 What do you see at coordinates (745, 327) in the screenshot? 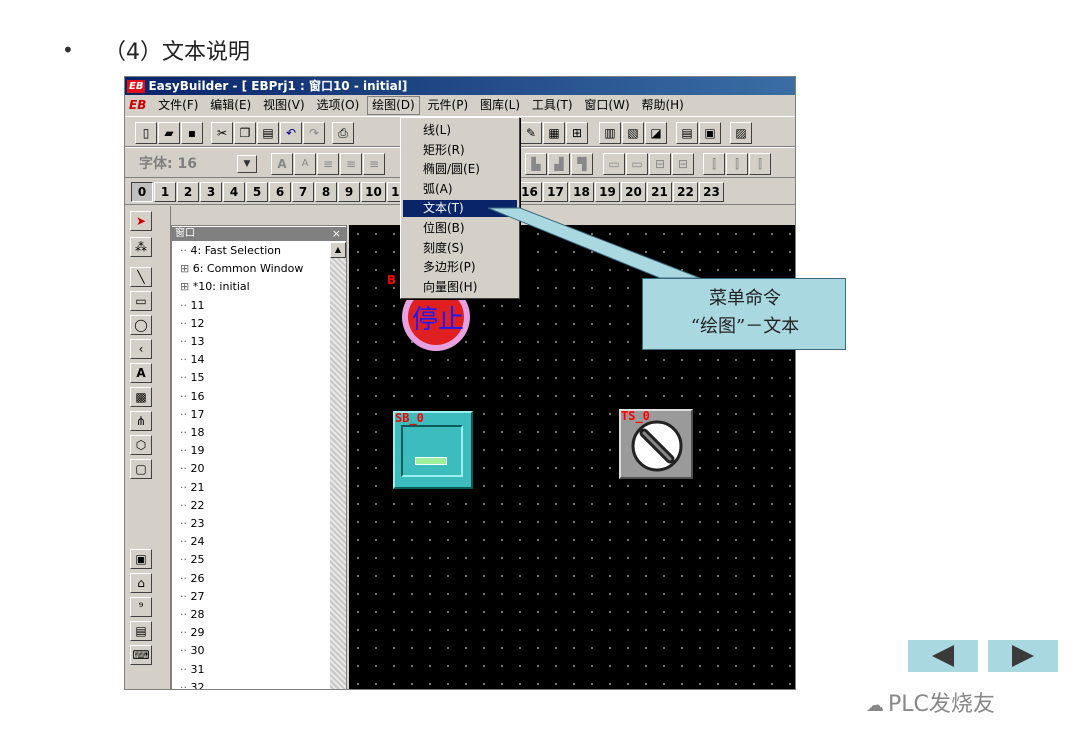
I see `callout-line2: “绘图”－文本` at bounding box center [745, 327].